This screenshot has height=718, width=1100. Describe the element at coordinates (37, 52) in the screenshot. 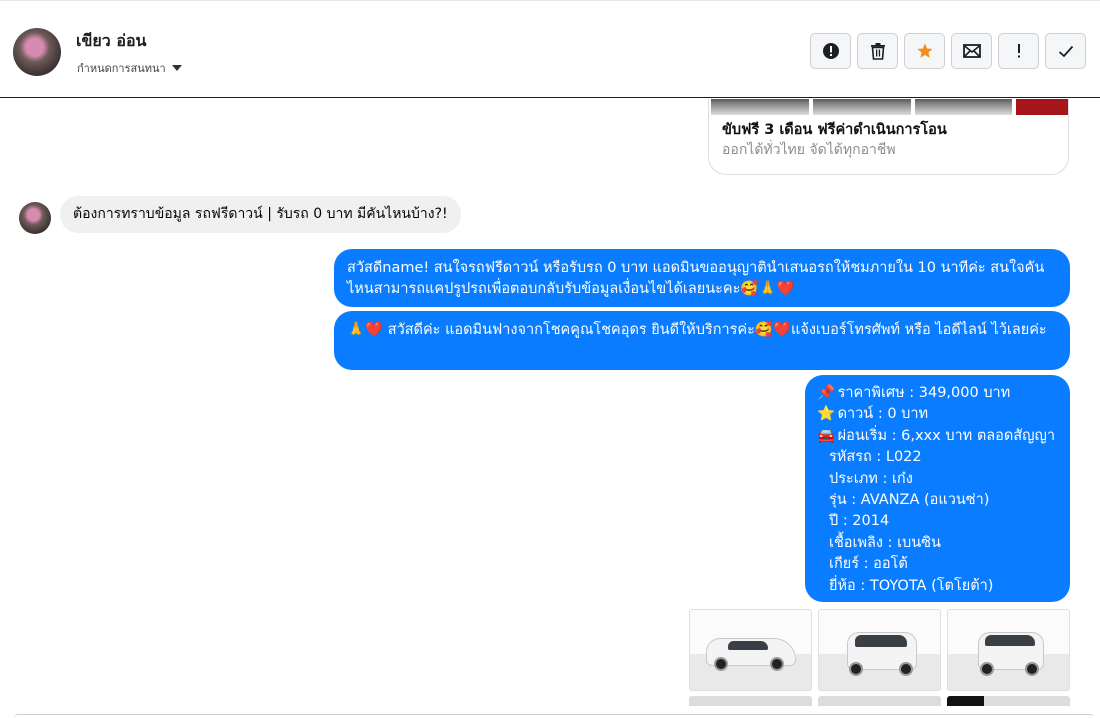

I see `contact-avatar` at that location.